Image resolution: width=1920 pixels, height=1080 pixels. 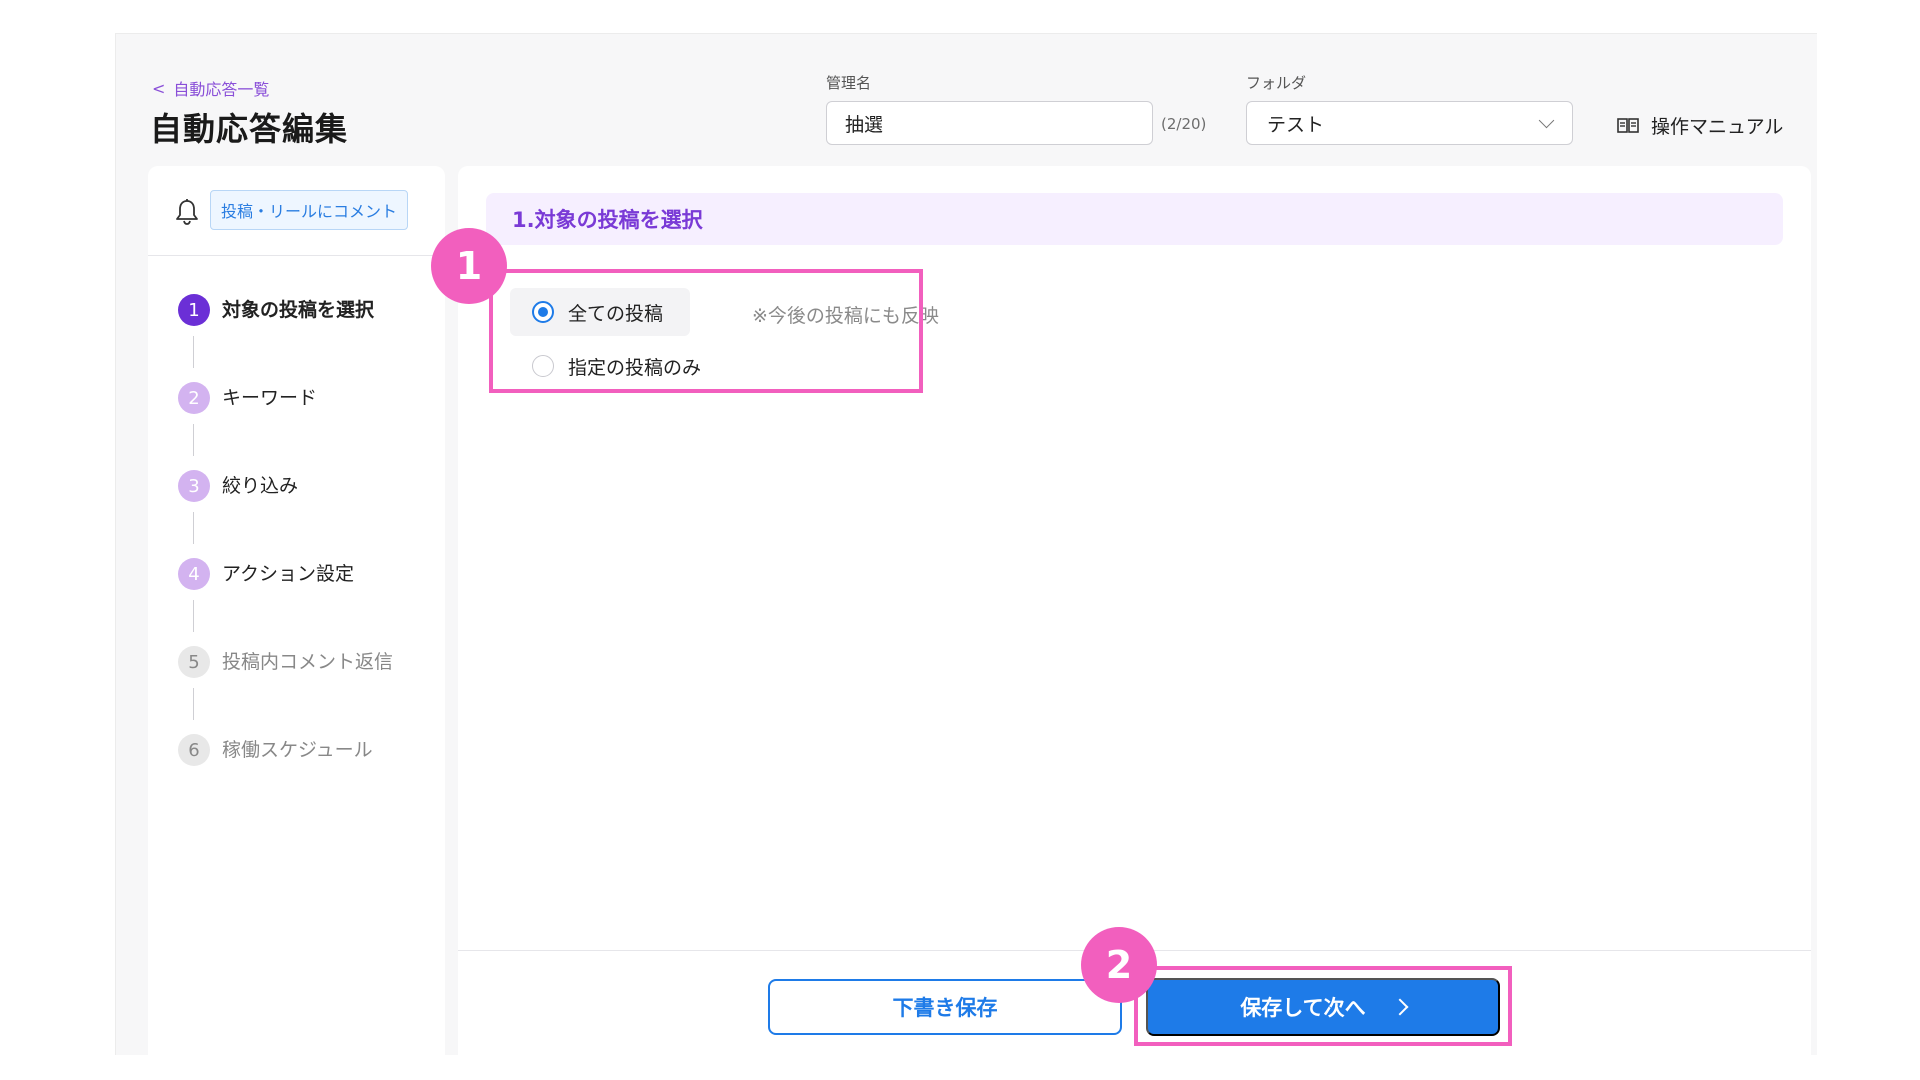 What do you see at coordinates (1184, 124) in the screenshot?
I see `name-counter: (2/20)` at bounding box center [1184, 124].